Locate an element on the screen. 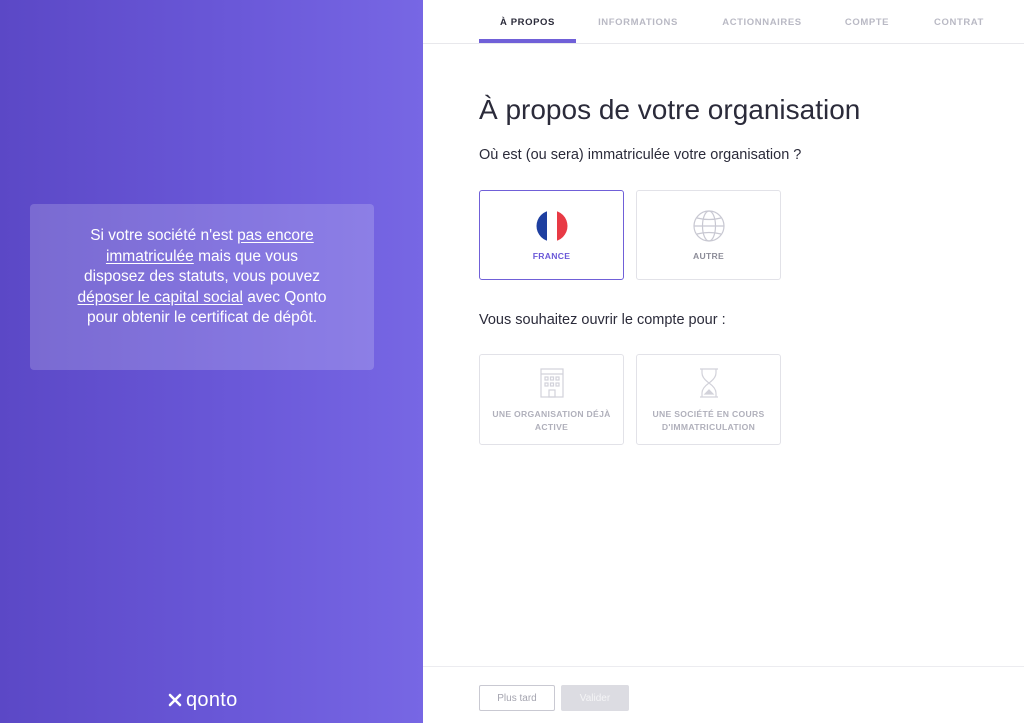 The width and height of the screenshot is (1024, 723). option-societe-en-cours: UNE SOCIÉTÉ EN COURS D'IMMATRICULATION is located at coordinates (708, 399).